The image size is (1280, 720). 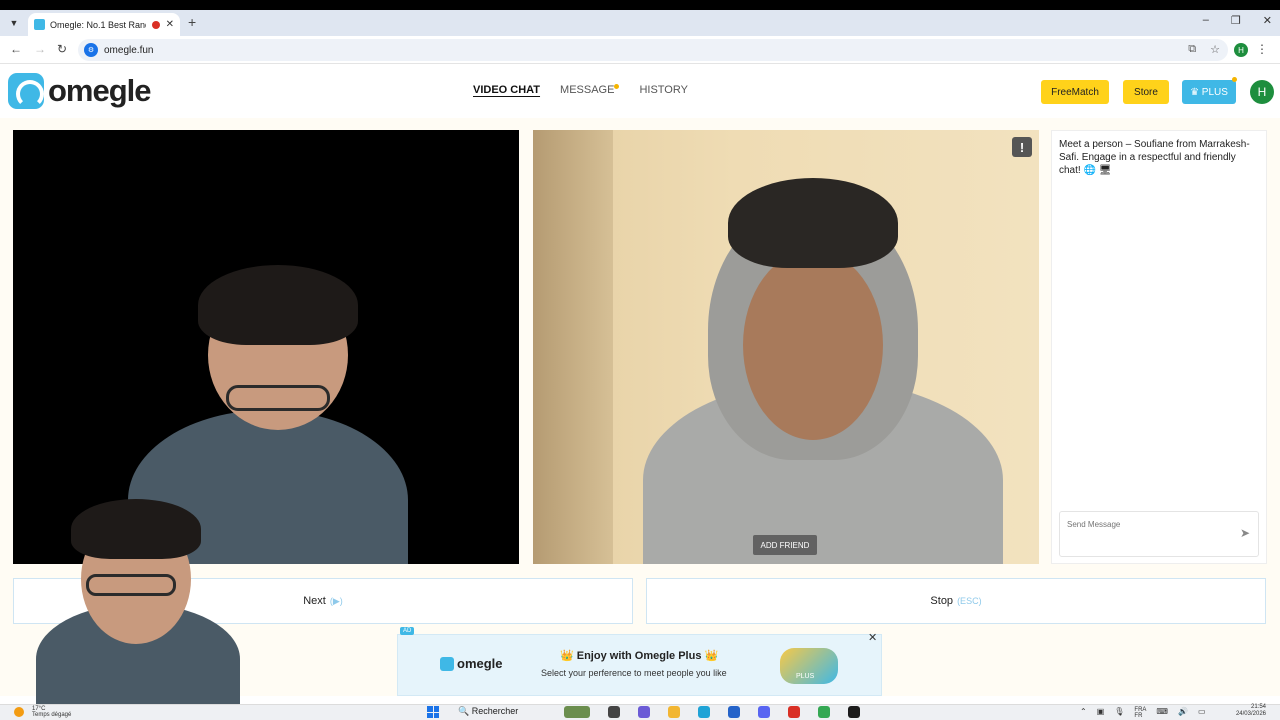 I want to click on plus-button: ♛ PLUS, so click(x=1209, y=92).